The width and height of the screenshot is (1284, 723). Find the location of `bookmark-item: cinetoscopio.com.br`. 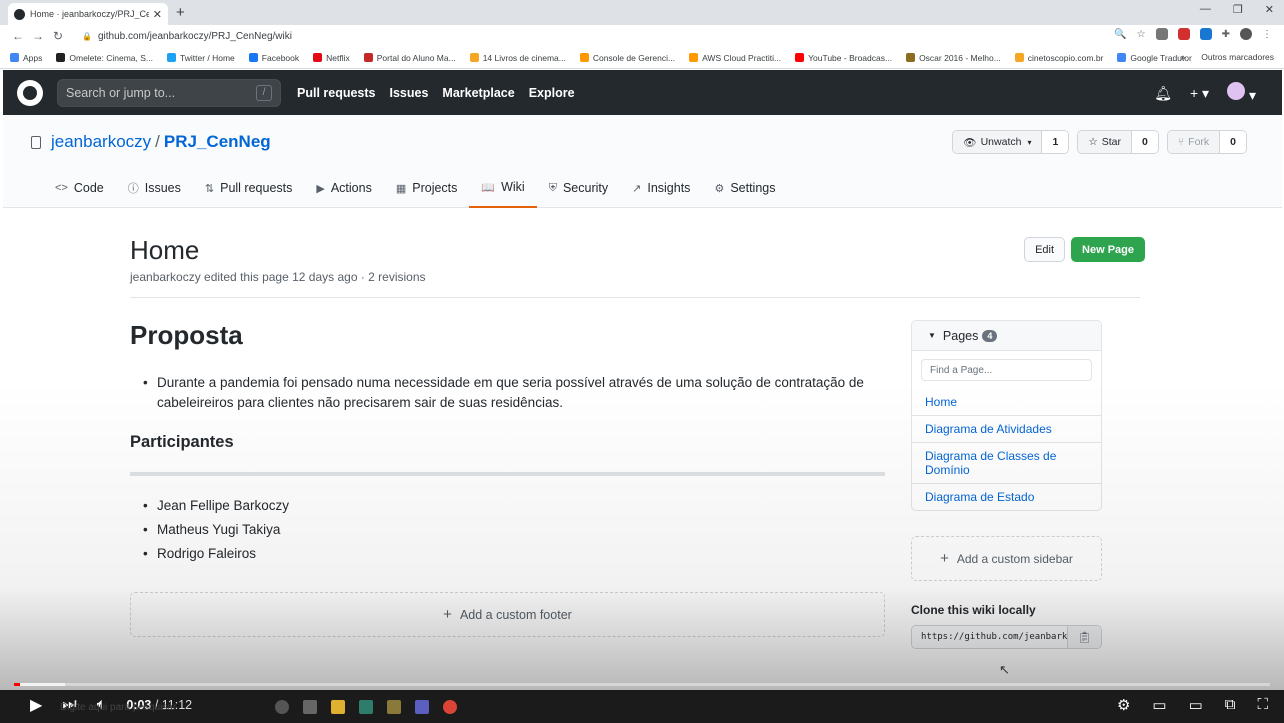

bookmark-item: cinetoscopio.com.br is located at coordinates (1058, 58).